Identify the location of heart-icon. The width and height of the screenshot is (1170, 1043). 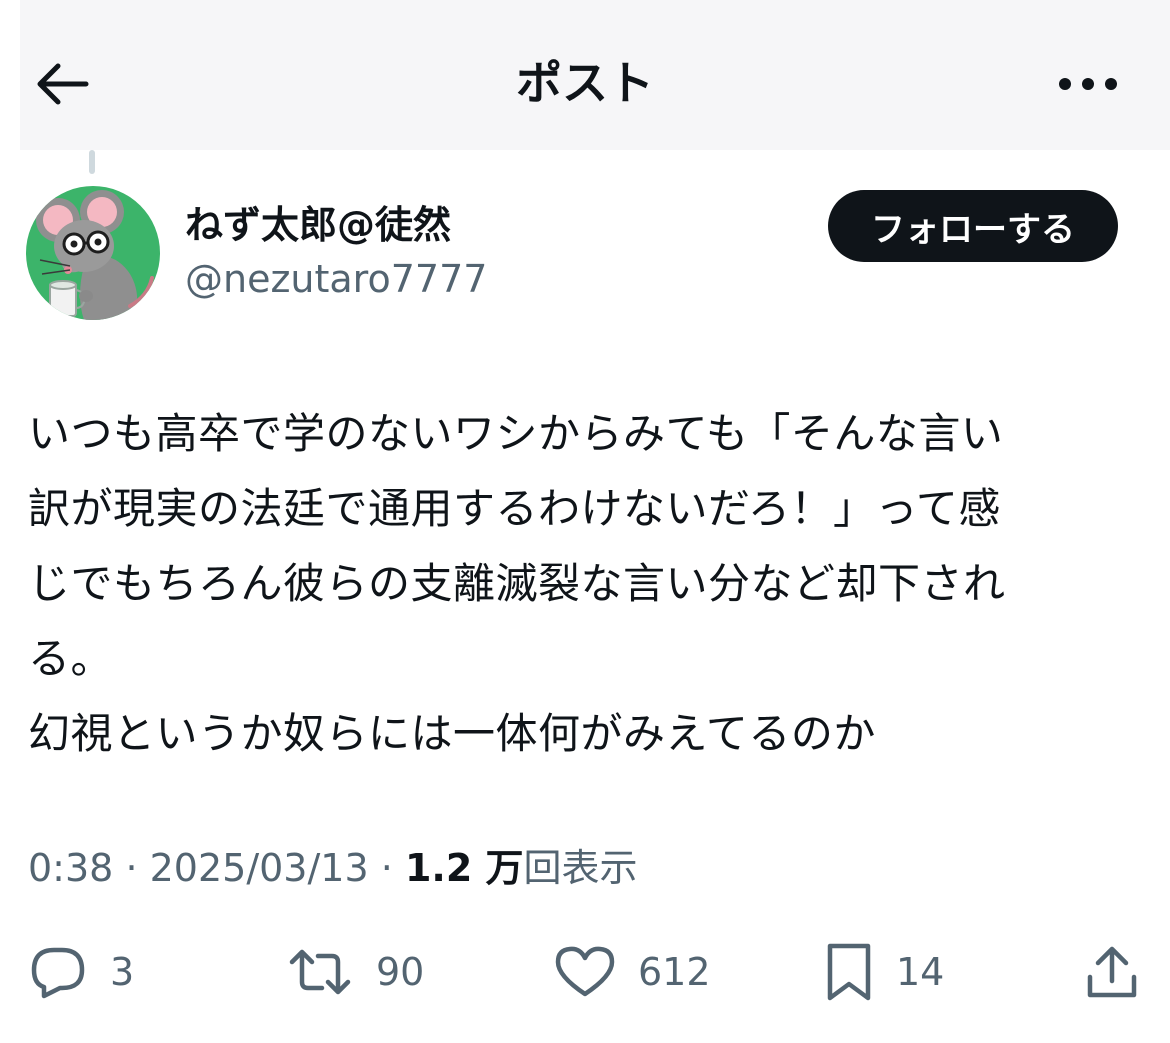
(585, 971).